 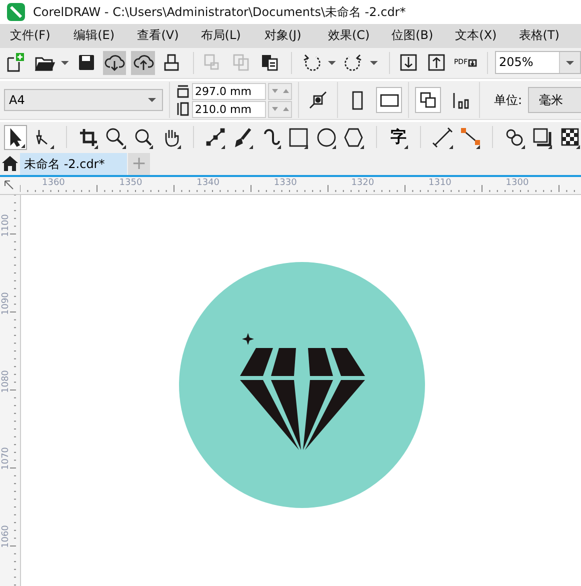 I want to click on checkerboard-icon, so click(x=570, y=137).